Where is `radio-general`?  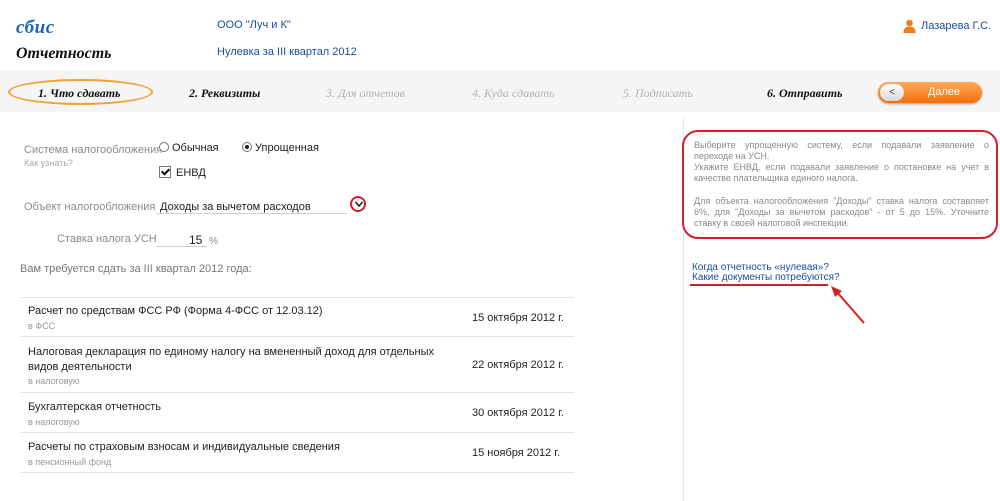
radio-general is located at coordinates (164, 147).